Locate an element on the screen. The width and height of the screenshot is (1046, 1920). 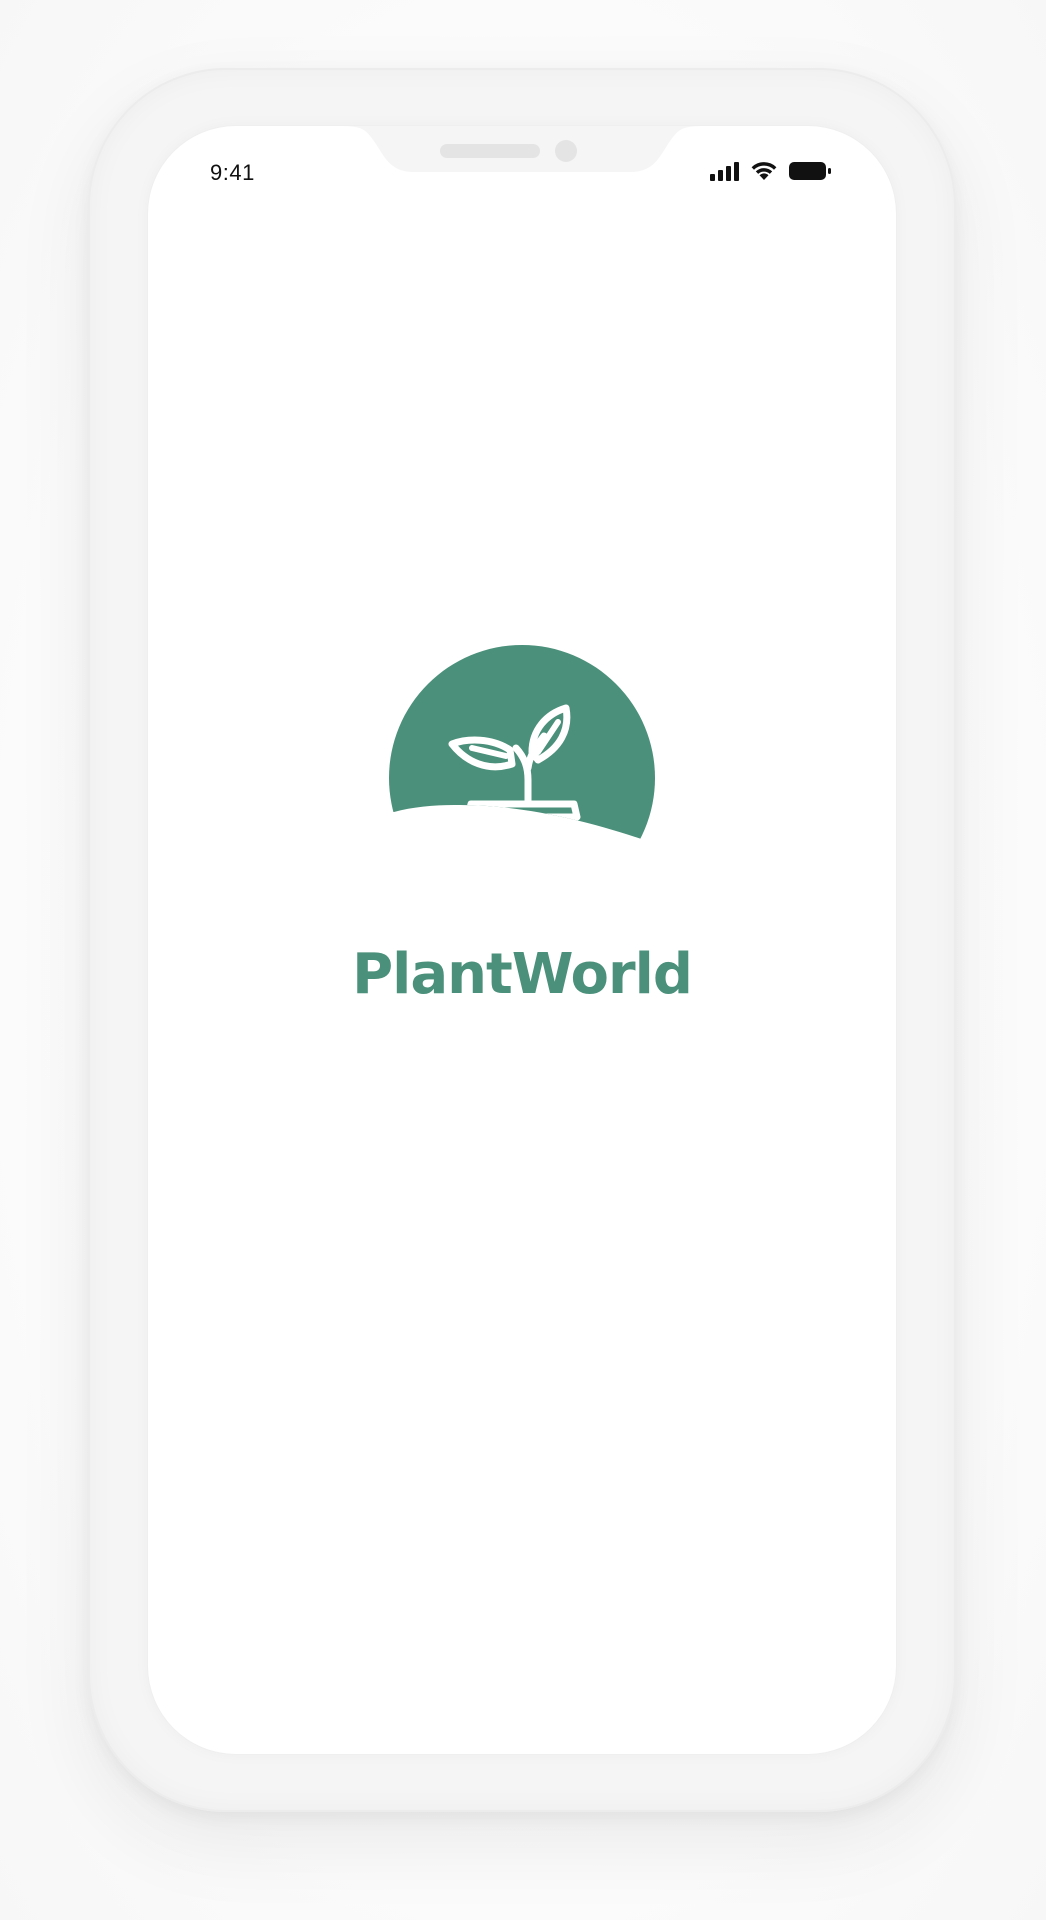
status-icons is located at coordinates (771, 173).